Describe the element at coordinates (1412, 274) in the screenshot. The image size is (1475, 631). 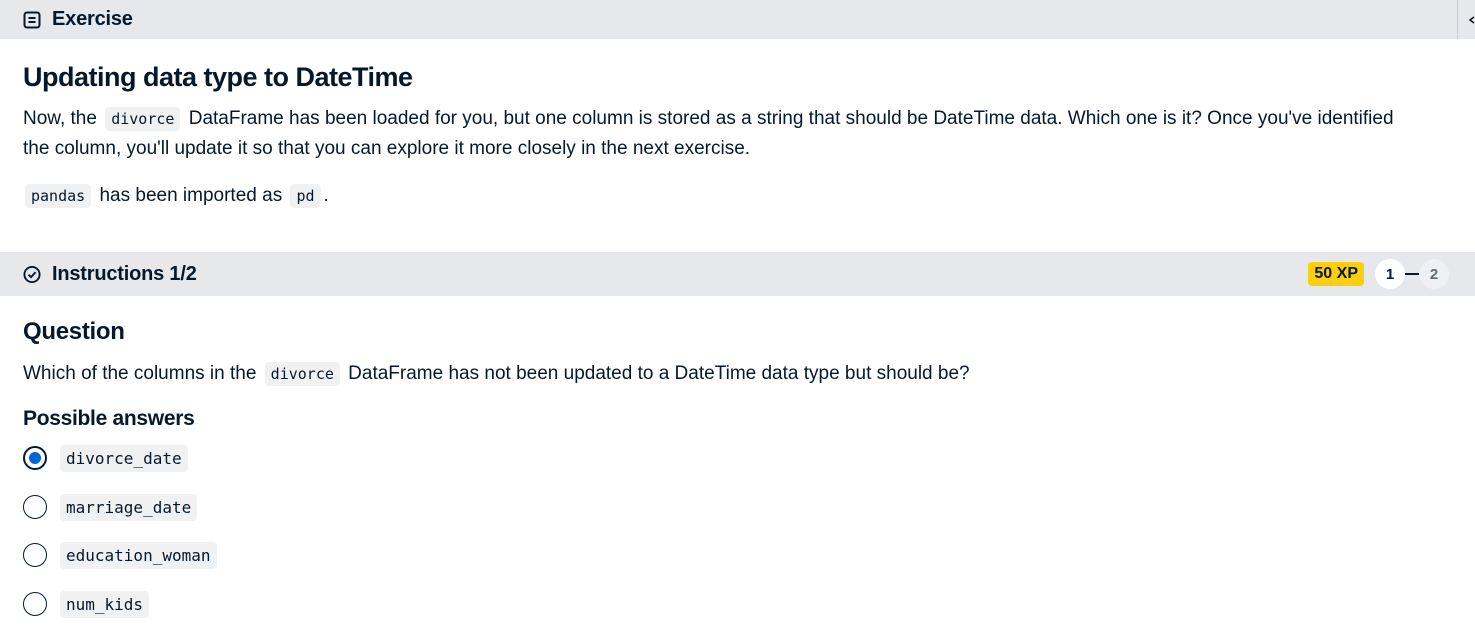
I see `step-connector` at that location.